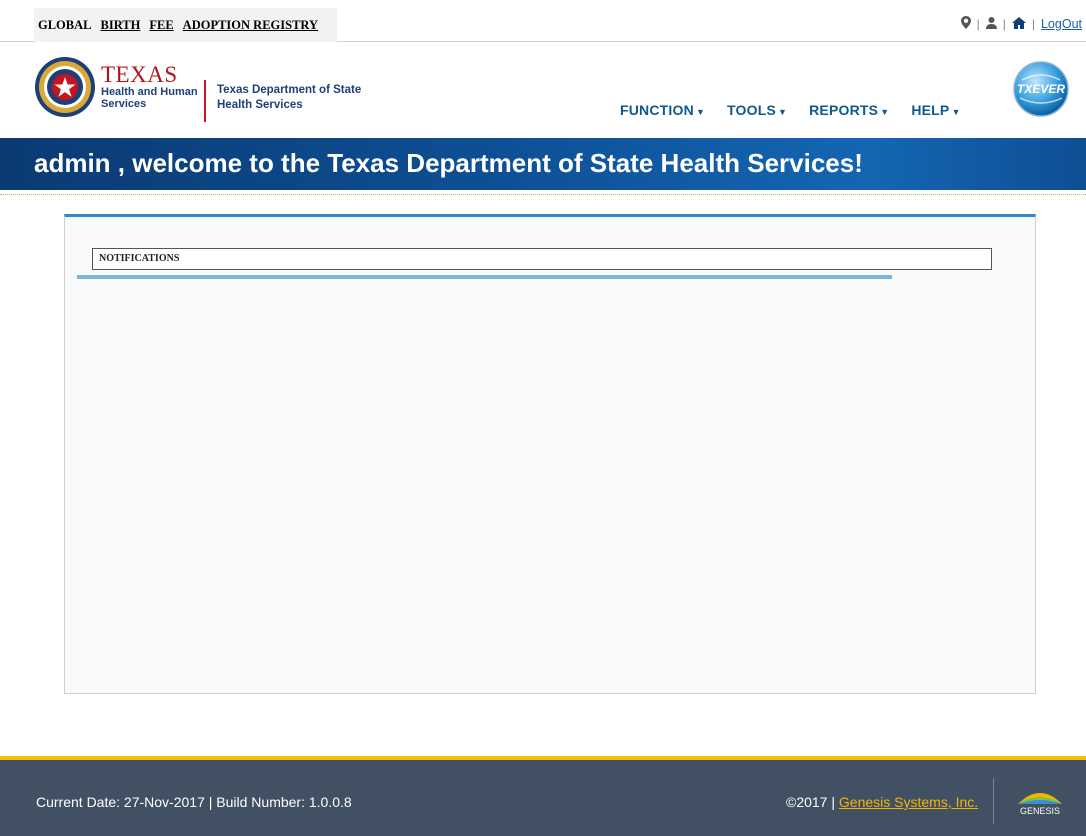  What do you see at coordinates (790, 110) in the screenshot?
I see `main-menu: FUNCTION ▼ TOOLS ▼ REPORTS ▼ HELP ▼` at bounding box center [790, 110].